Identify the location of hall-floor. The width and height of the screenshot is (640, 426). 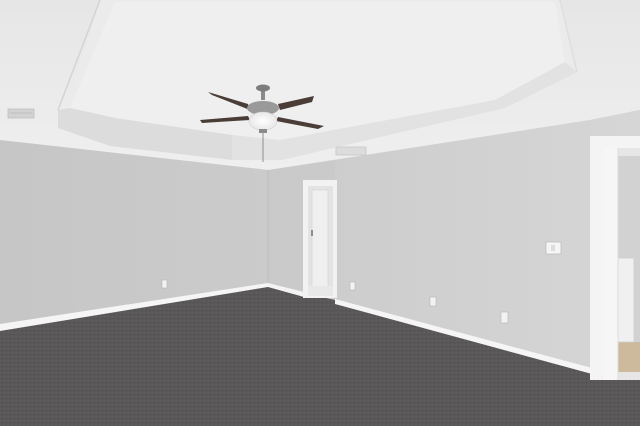
(320, 291).